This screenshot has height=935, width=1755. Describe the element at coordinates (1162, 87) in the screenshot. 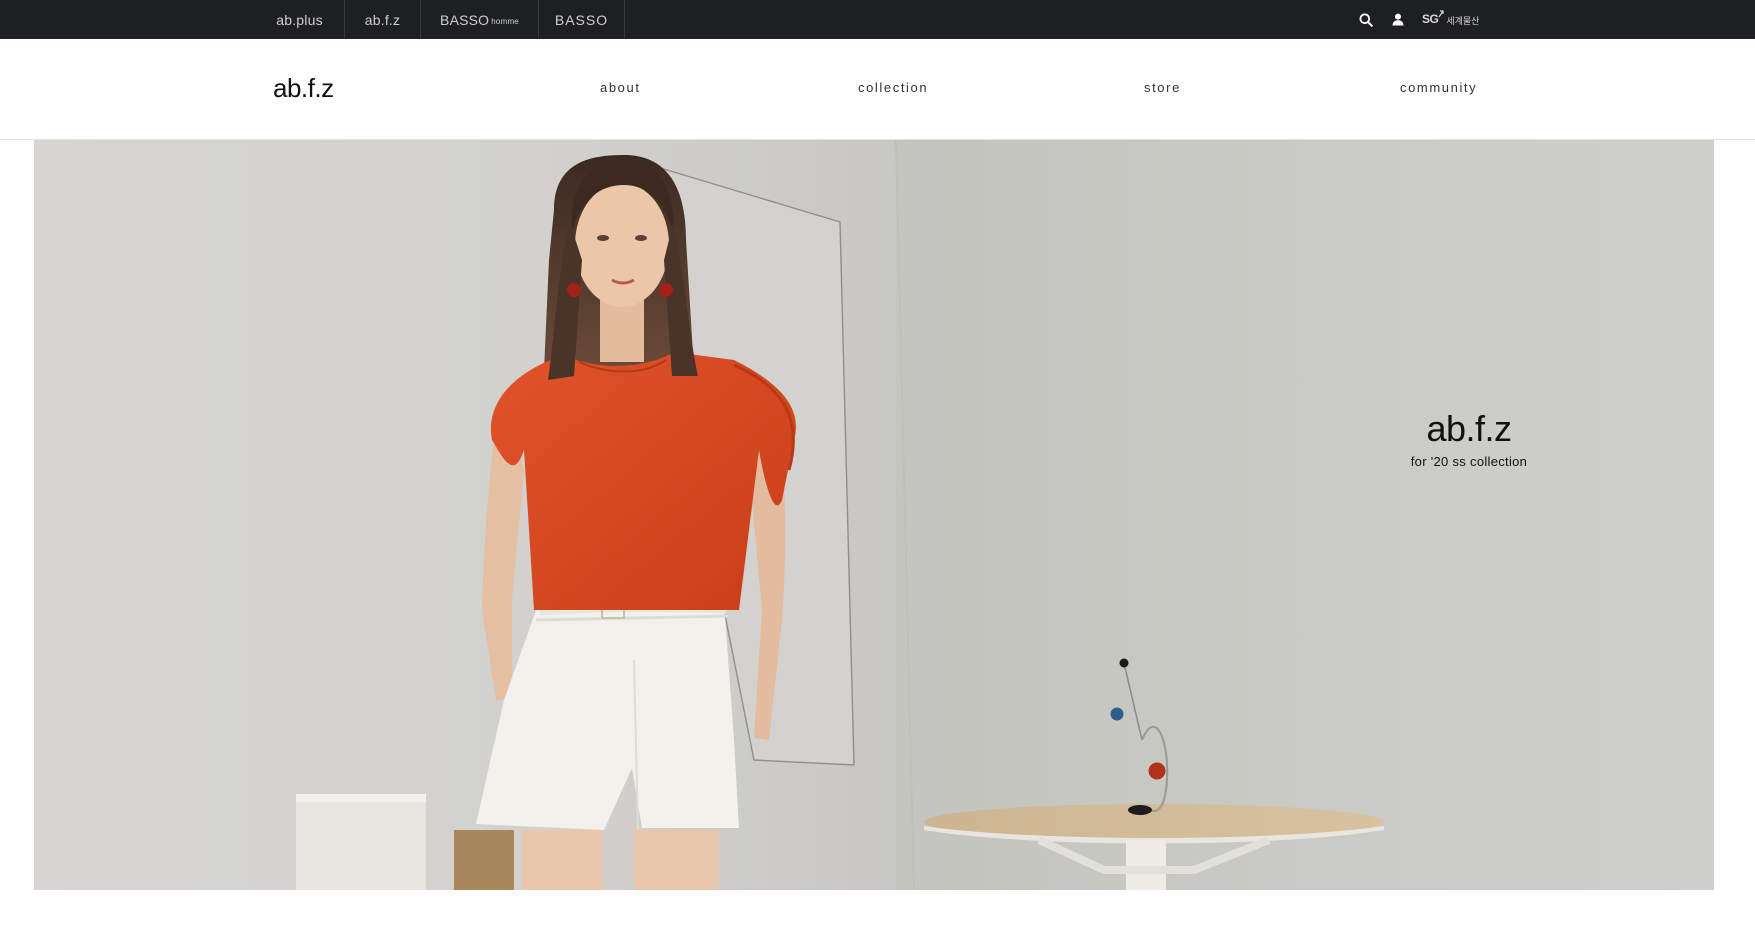

I see `nav-store: store` at that location.